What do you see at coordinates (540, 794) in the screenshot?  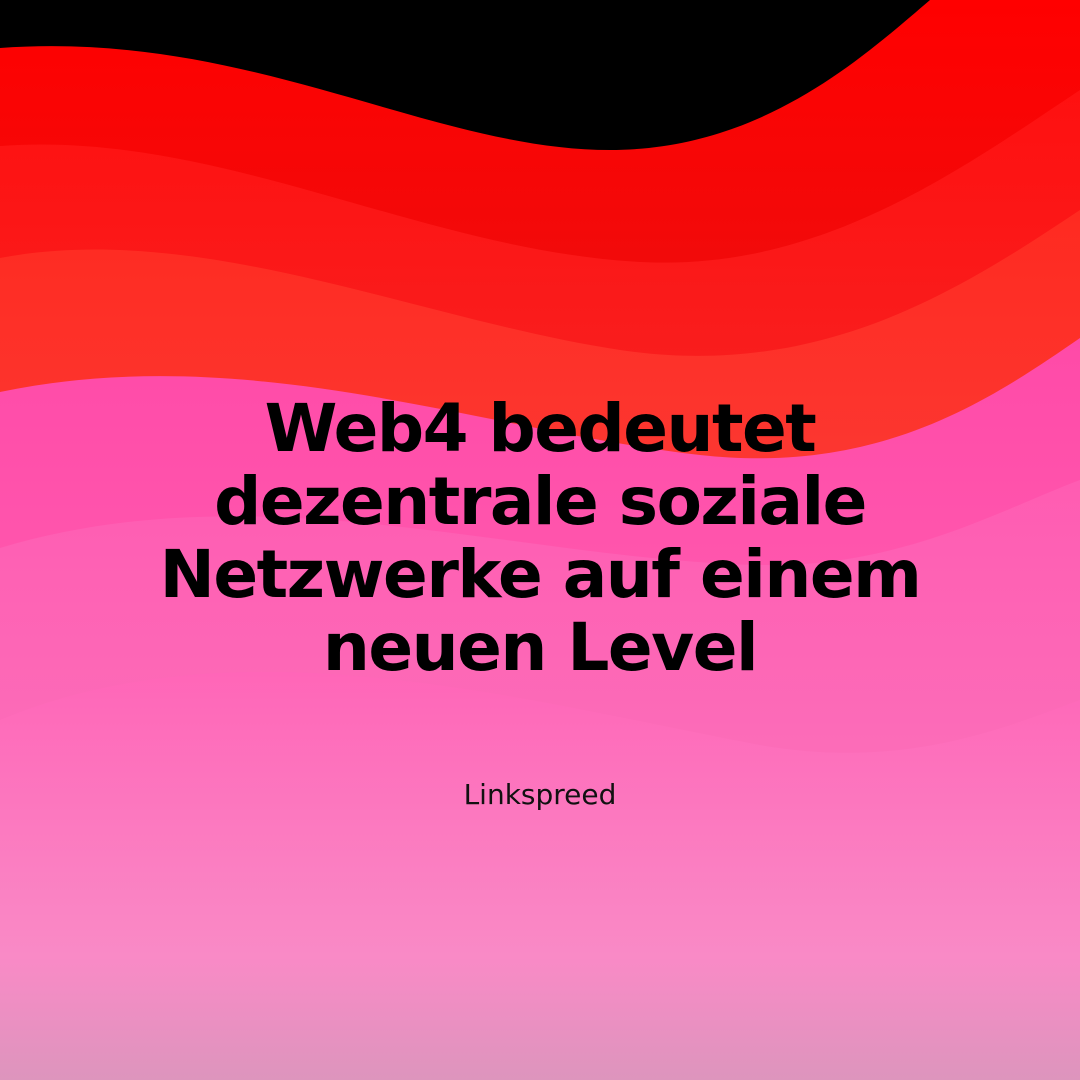 I see `brand-name: Linkspreed` at bounding box center [540, 794].